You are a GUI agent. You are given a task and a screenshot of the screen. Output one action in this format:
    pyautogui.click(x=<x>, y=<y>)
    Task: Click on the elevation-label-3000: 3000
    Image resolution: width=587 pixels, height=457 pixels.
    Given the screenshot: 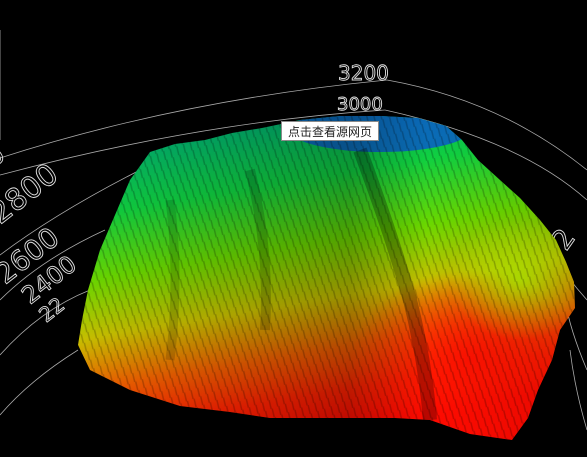 What is the action you would take?
    pyautogui.click(x=360, y=104)
    